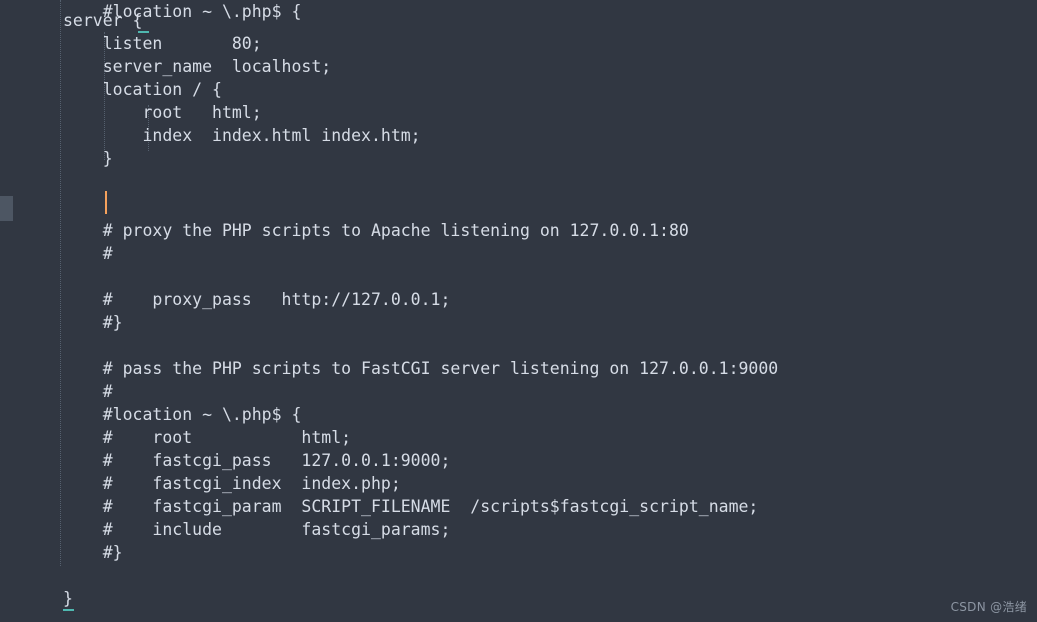 The image size is (1037, 622). What do you see at coordinates (988, 607) in the screenshot?
I see `watermark: CSDN @浩绪` at bounding box center [988, 607].